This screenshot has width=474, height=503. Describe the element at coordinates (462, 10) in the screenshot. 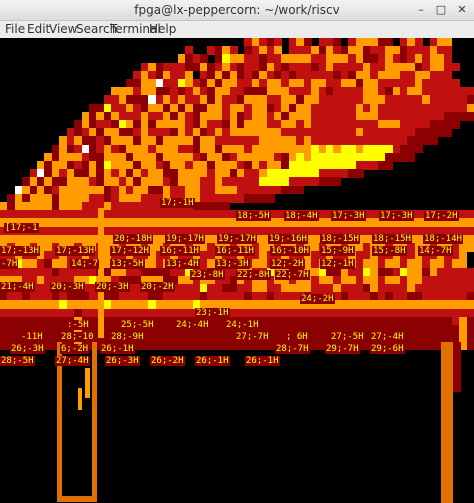

I see `close-button: ✕` at that location.